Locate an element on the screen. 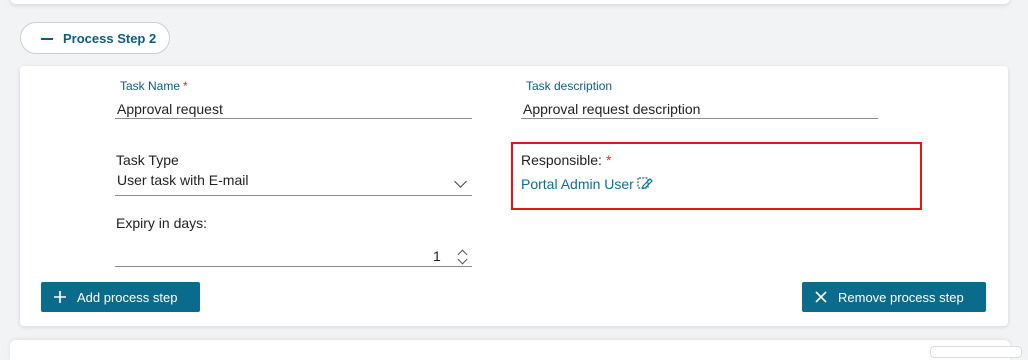 This screenshot has height=360, width=1028. next-card-edge is located at coordinates (510, 350).